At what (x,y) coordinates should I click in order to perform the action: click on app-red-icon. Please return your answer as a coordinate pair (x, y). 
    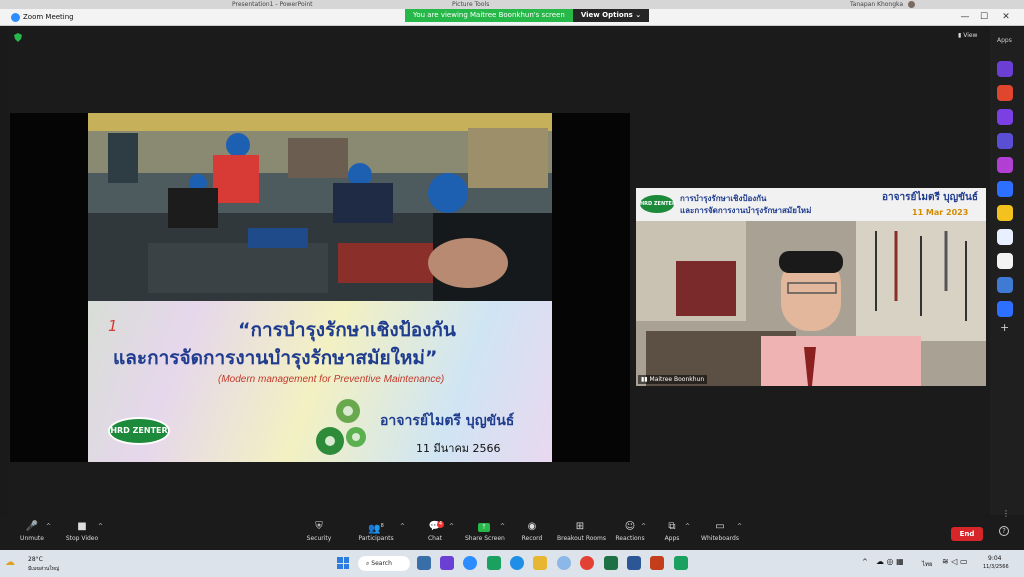
    Looking at the image, I should click on (1005, 93).